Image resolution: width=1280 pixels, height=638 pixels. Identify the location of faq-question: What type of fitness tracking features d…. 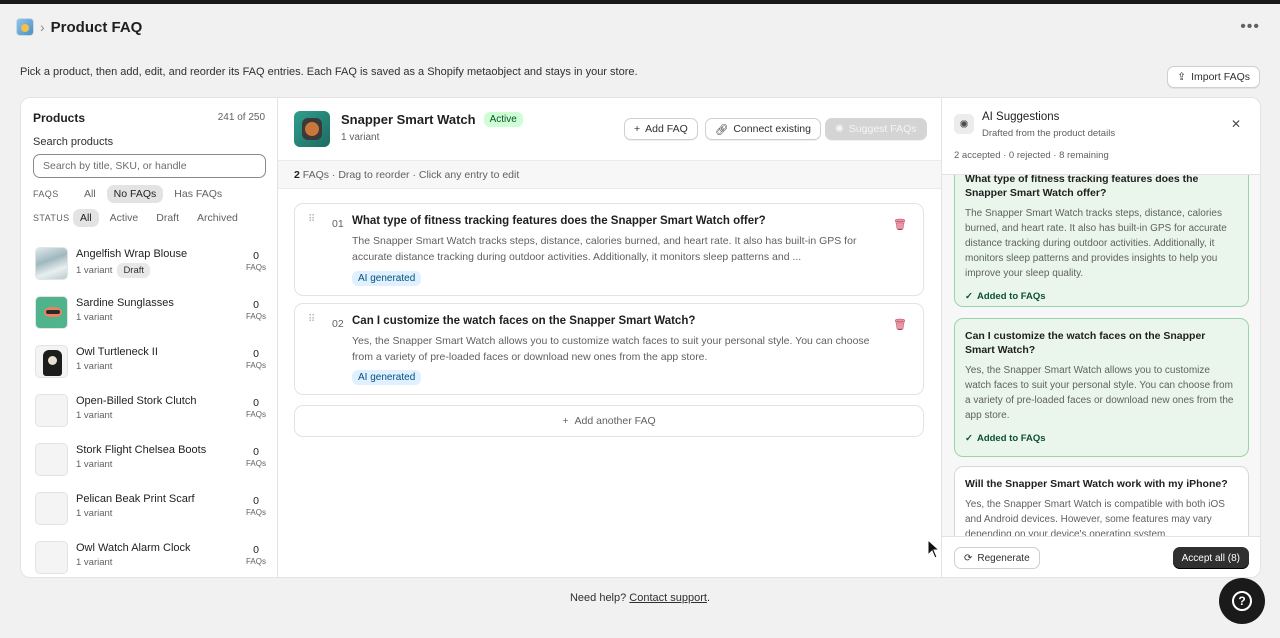
(559, 221).